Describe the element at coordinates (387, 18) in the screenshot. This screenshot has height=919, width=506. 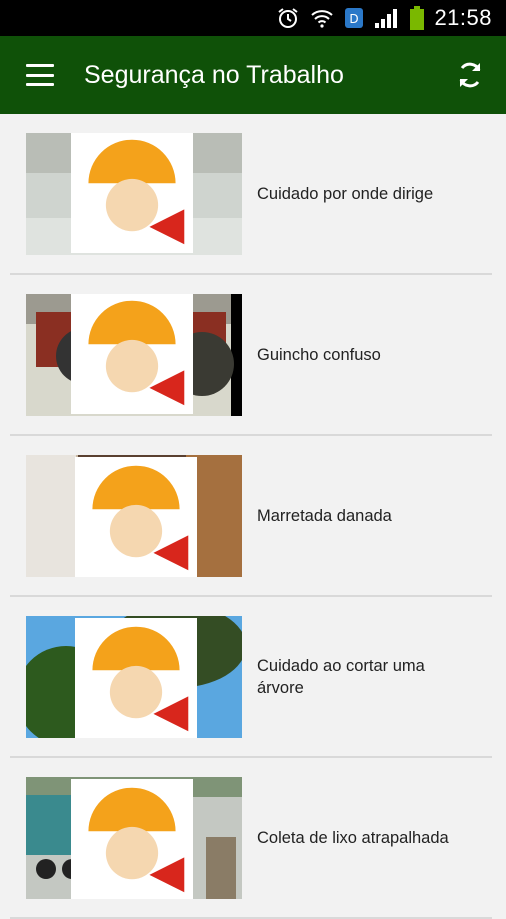
I see `signal-icon` at that location.